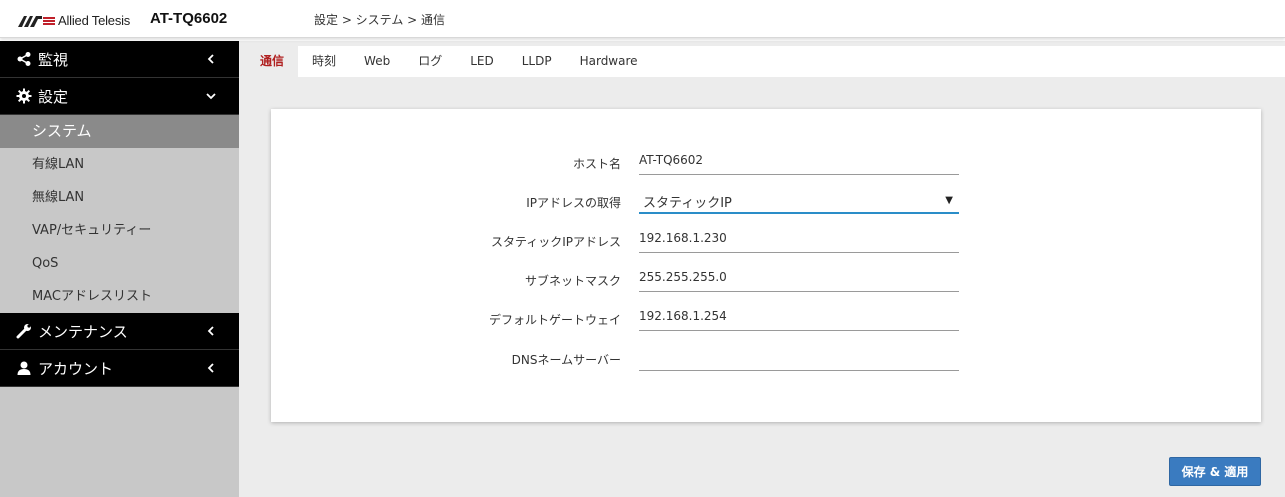 The image size is (1285, 497). Describe the element at coordinates (609, 61) in the screenshot. I see `tab-hardware: Hardware` at that location.